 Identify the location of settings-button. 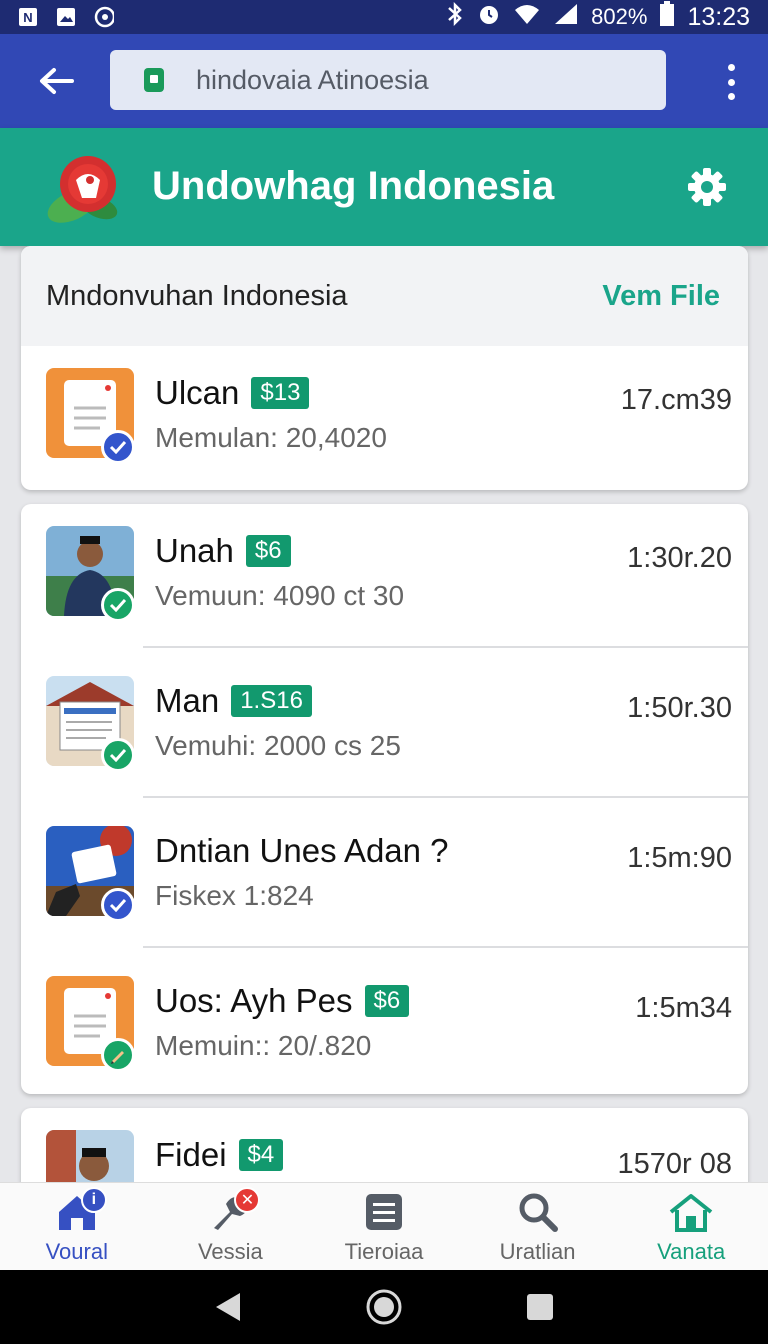
(707, 187).